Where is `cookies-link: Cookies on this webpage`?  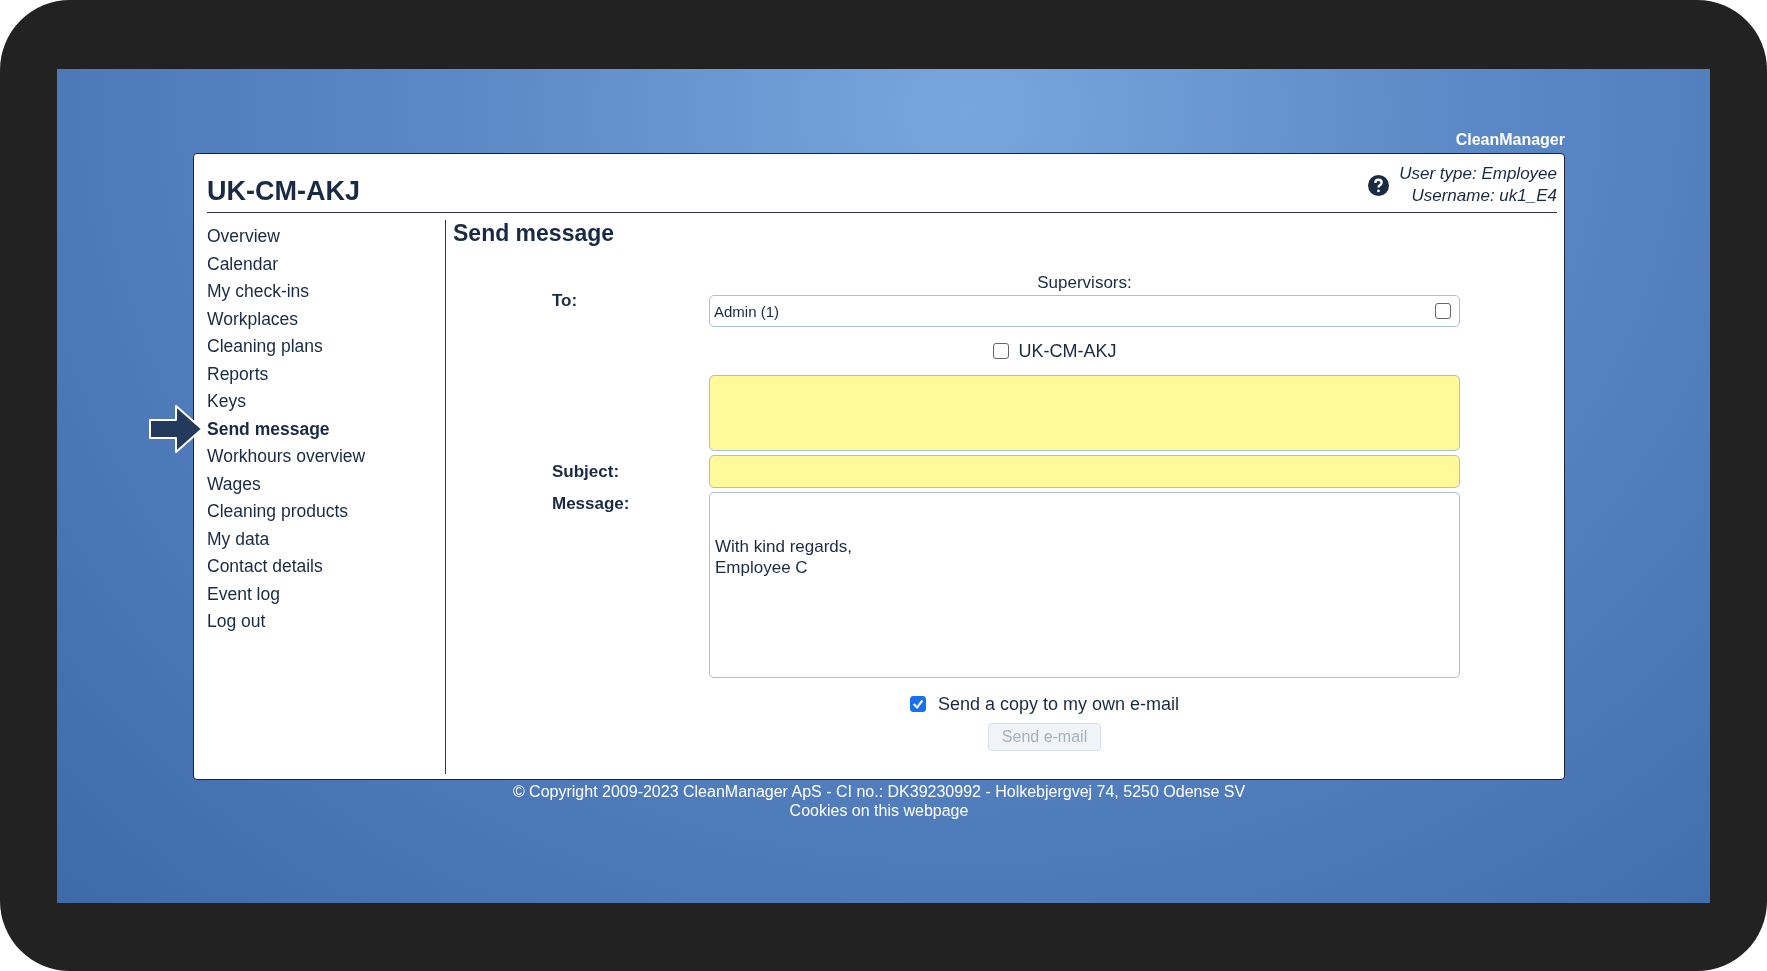
cookies-link: Cookies on this webpage is located at coordinates (879, 810).